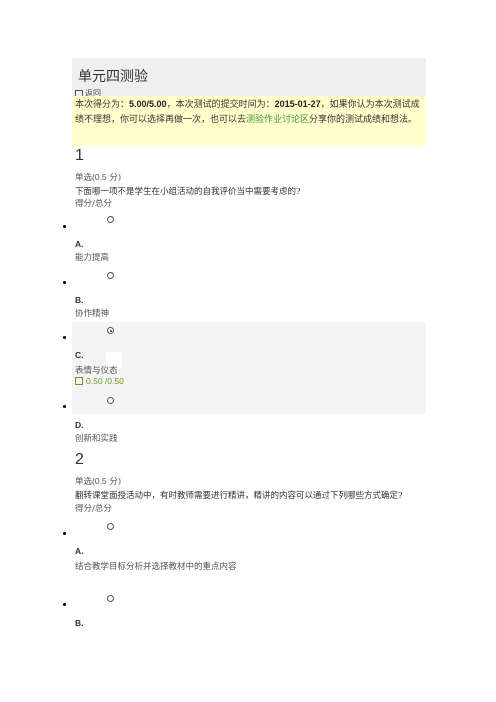  I want to click on question-text: 下面哪一项不是学生在小组活动的自我评价当中需要考虑的?, so click(188, 192).